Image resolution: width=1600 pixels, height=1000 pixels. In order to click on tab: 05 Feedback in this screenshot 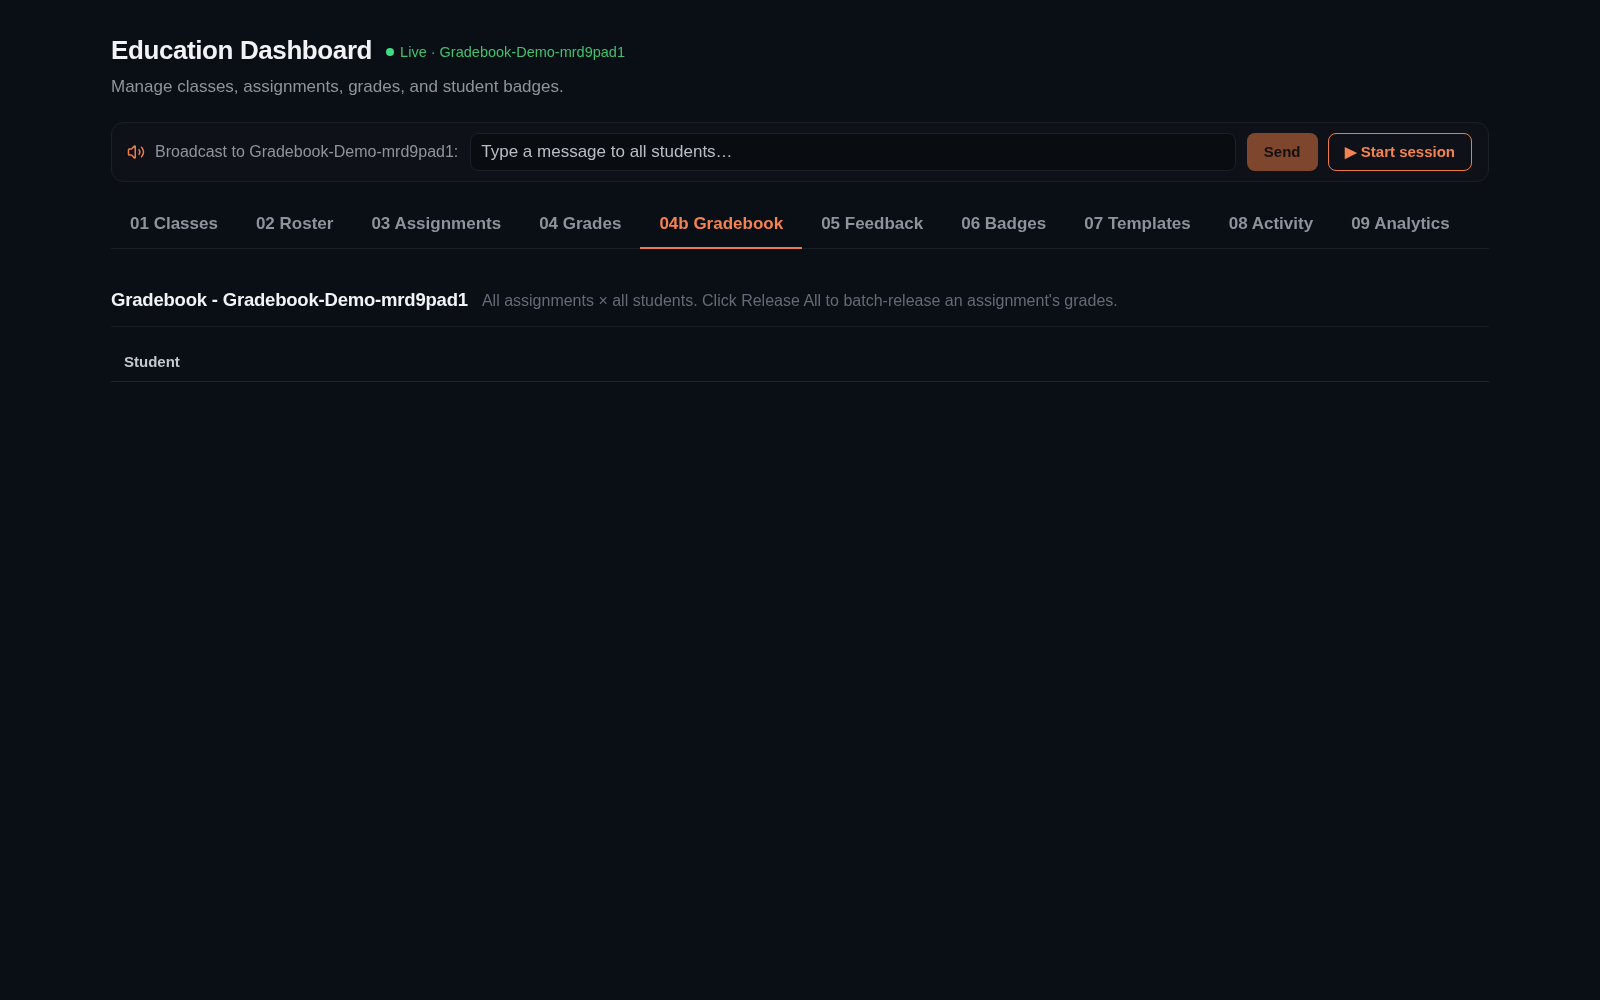, I will do `click(872, 224)`.